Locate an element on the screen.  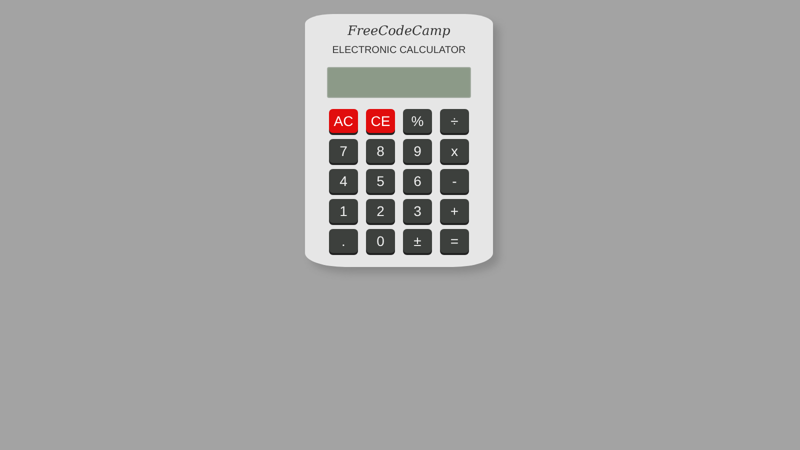
calculator-key: x is located at coordinates (454, 151).